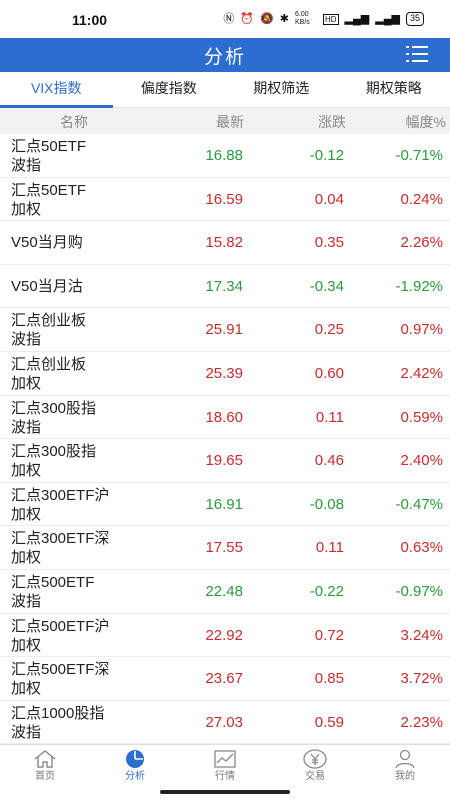 The height and width of the screenshot is (800, 450). What do you see at coordinates (315, 776) in the screenshot?
I see `nav-trade-label: 交易` at bounding box center [315, 776].